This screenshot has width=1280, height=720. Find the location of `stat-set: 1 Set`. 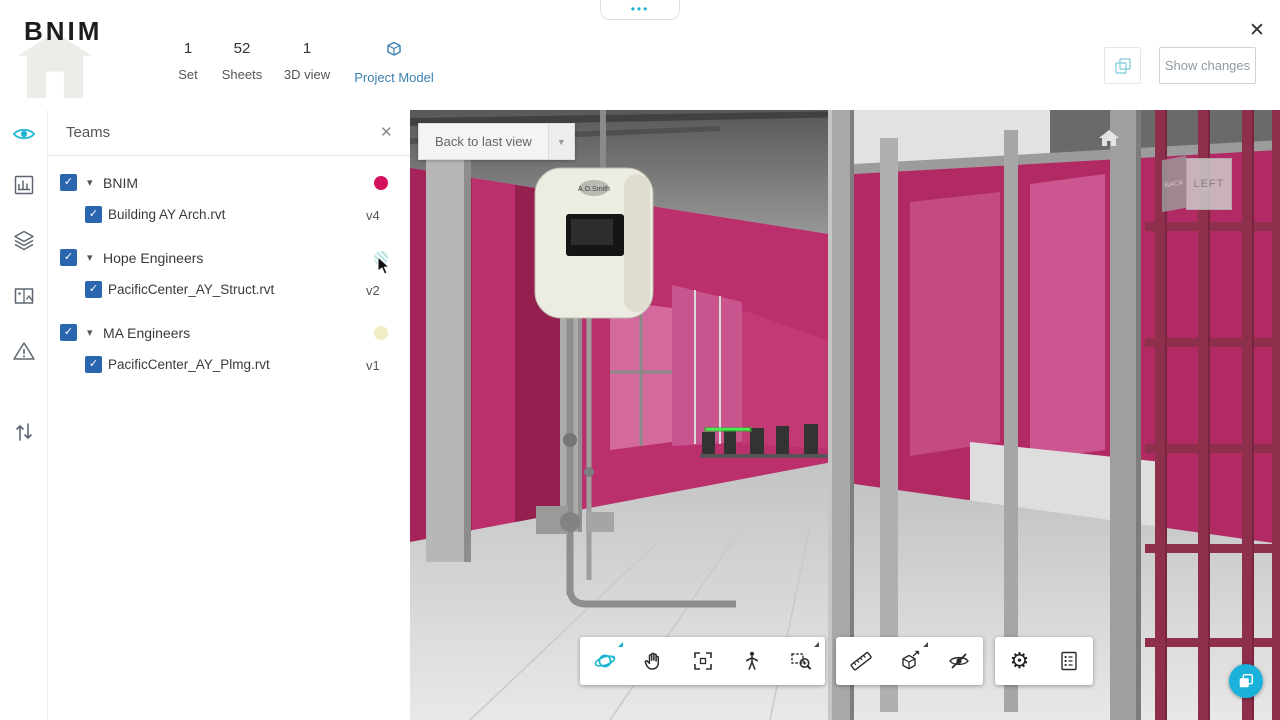

stat-set: 1 Set is located at coordinates (188, 61).